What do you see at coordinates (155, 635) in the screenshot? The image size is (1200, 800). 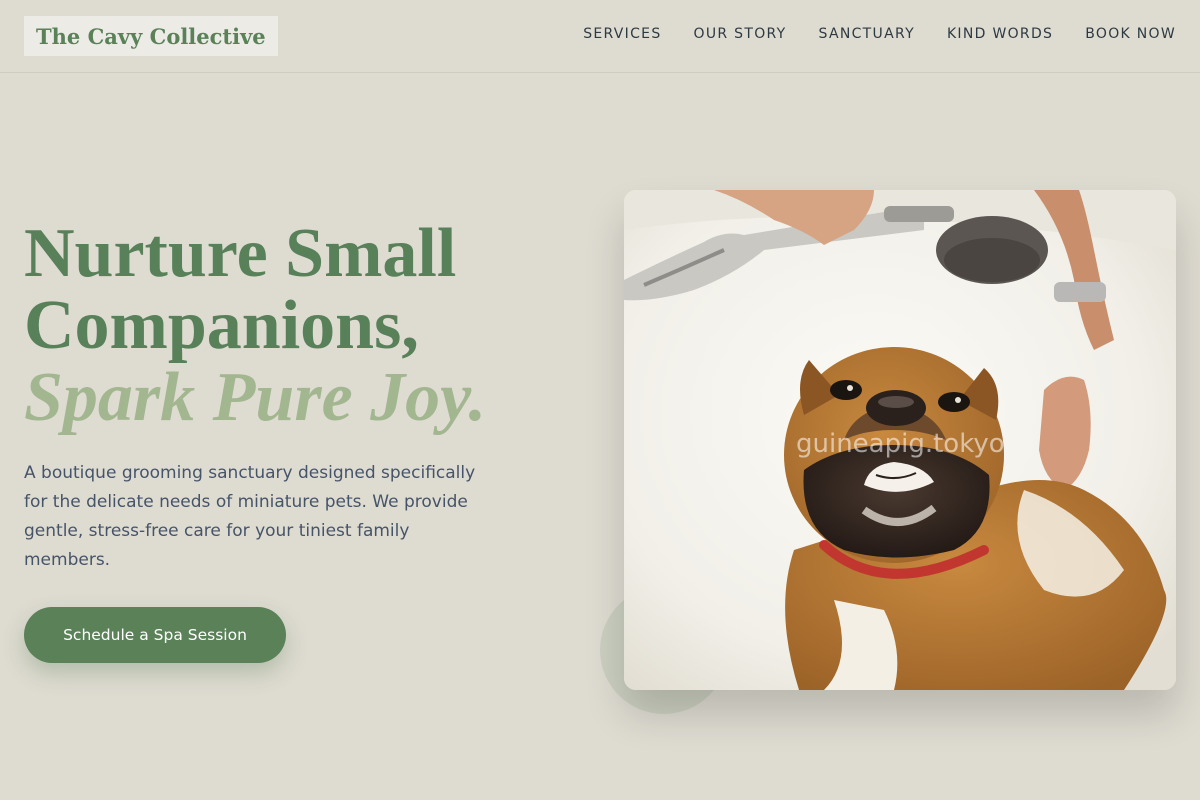 I see `schedule-spa-session-button: Schedule a Spa Session` at bounding box center [155, 635].